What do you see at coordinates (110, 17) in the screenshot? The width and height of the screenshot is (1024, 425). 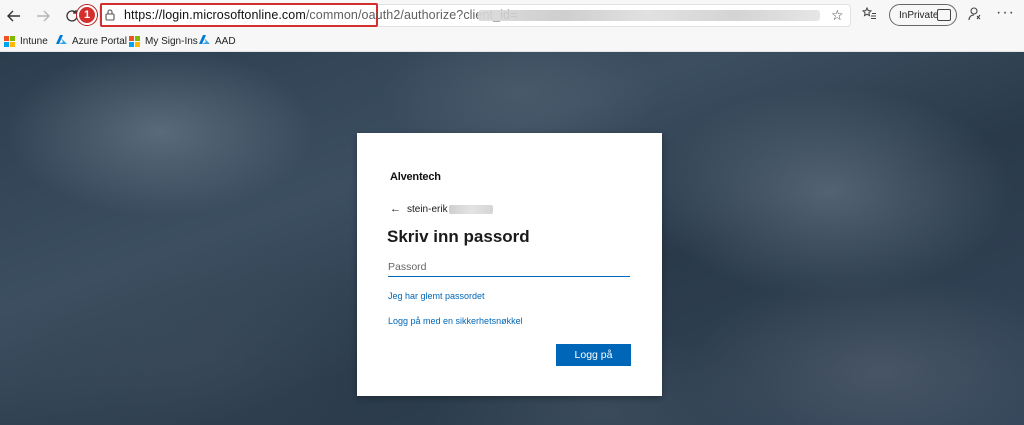 I see `lock-icon` at bounding box center [110, 17].